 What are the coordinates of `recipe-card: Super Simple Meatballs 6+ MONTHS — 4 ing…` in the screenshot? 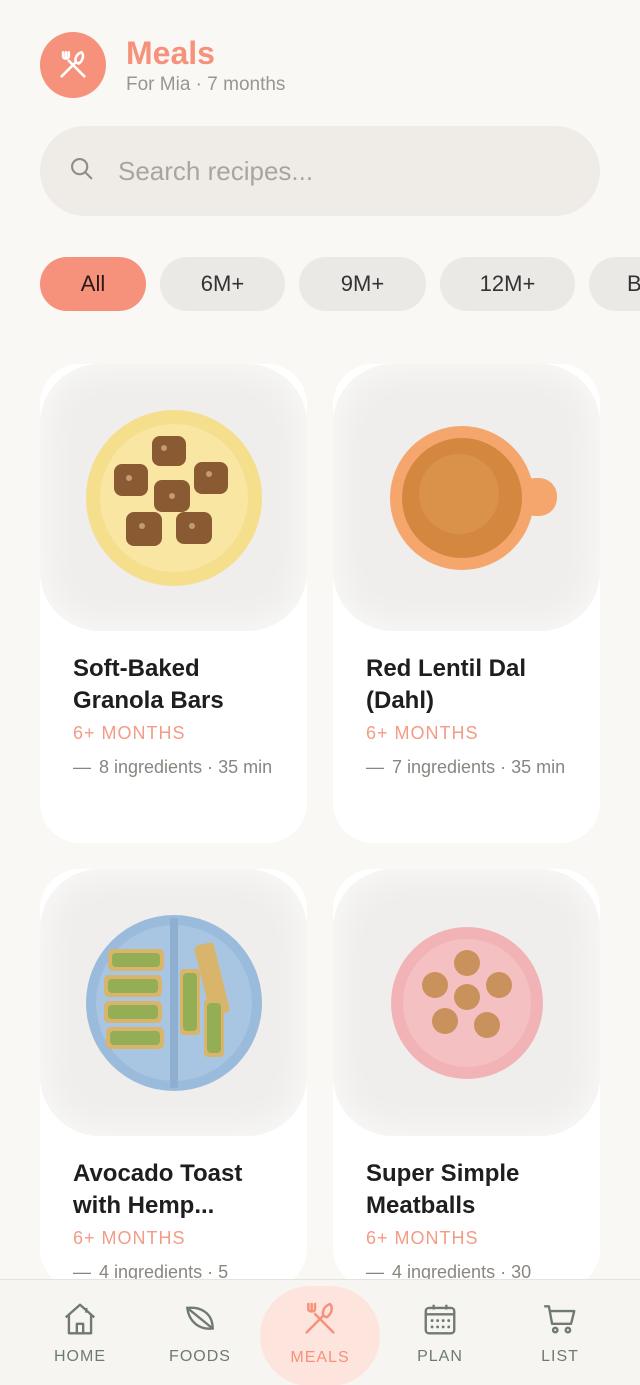 It's located at (466, 1079).